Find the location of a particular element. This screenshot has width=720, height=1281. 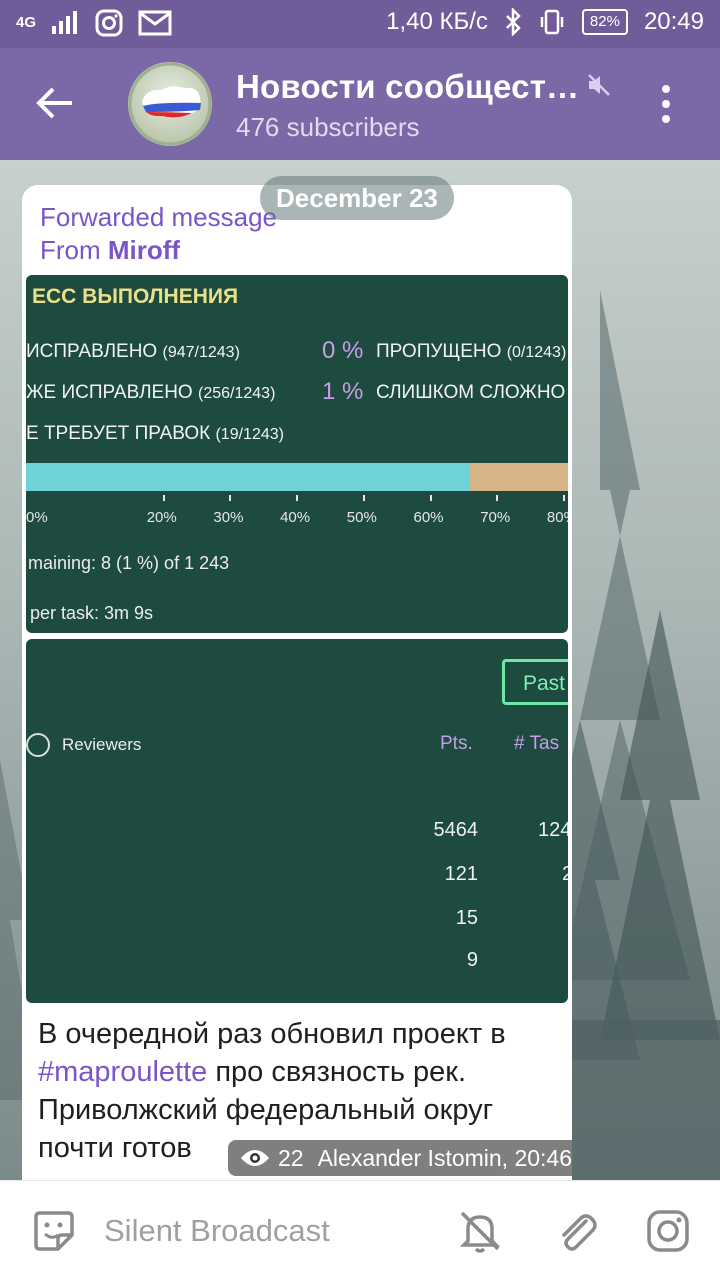

mail-icon is located at coordinates (155, 23).